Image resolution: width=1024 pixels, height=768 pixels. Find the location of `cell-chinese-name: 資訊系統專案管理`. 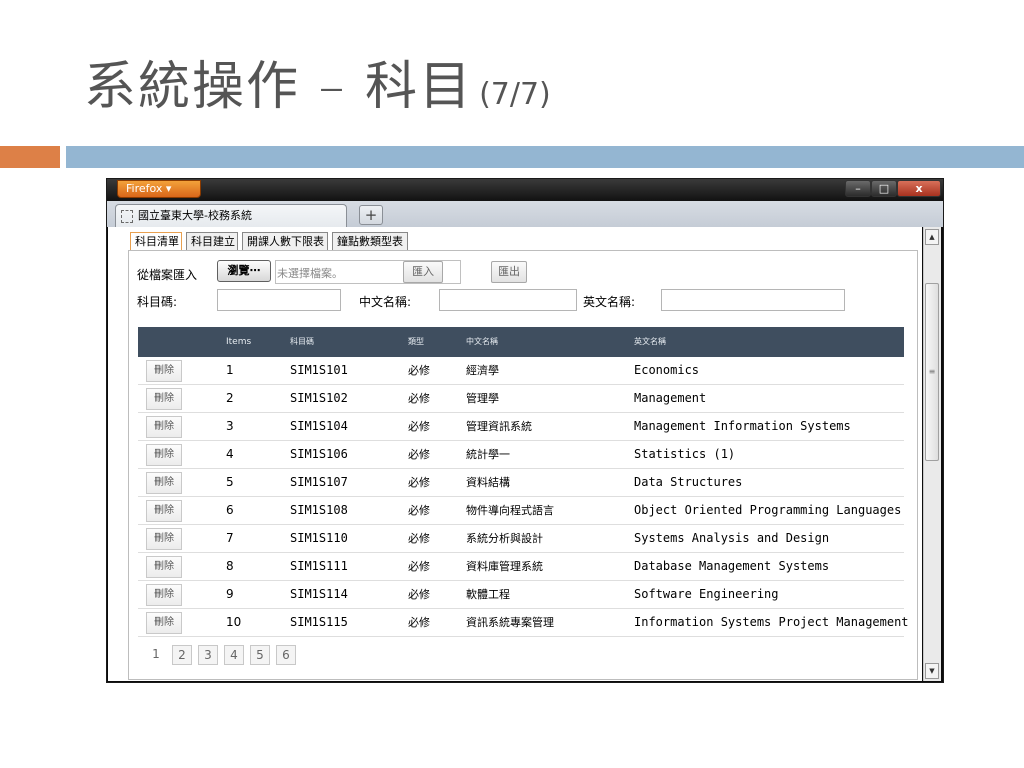

cell-chinese-name: 資訊系統專案管理 is located at coordinates (510, 622).